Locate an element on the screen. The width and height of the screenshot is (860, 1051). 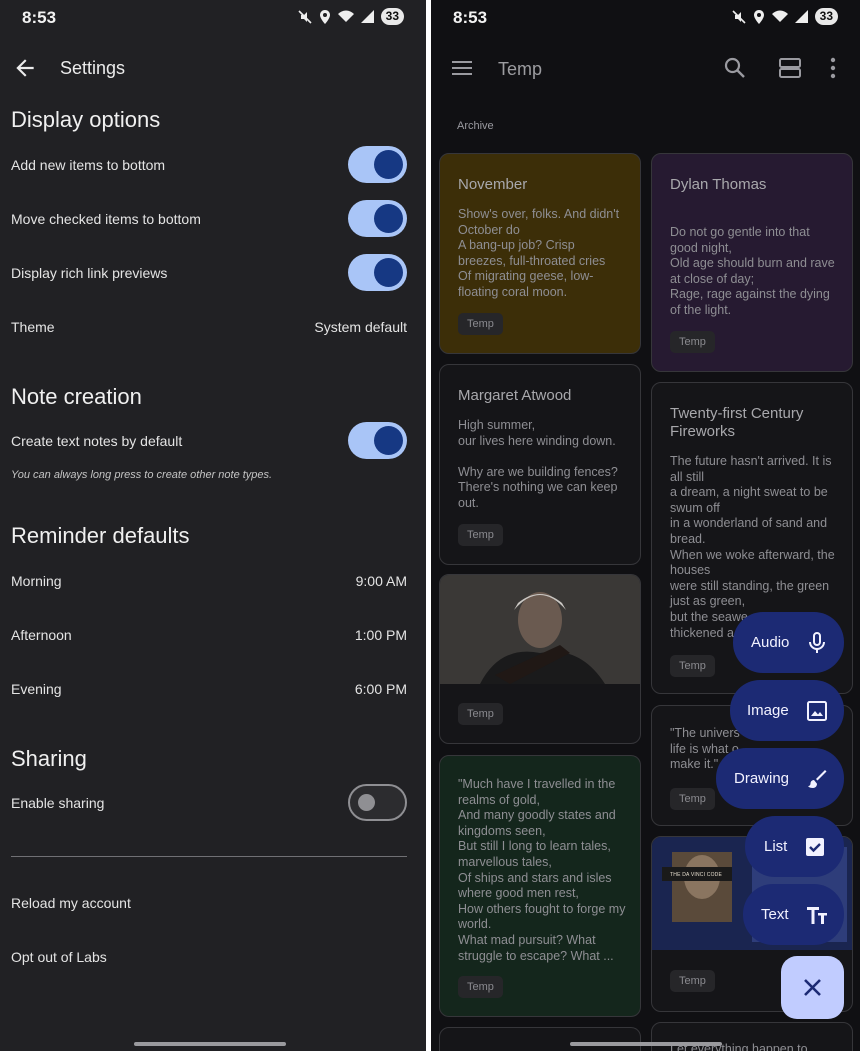
note-title: Twenty-first Century Fireworks is located at coordinates (737, 422).